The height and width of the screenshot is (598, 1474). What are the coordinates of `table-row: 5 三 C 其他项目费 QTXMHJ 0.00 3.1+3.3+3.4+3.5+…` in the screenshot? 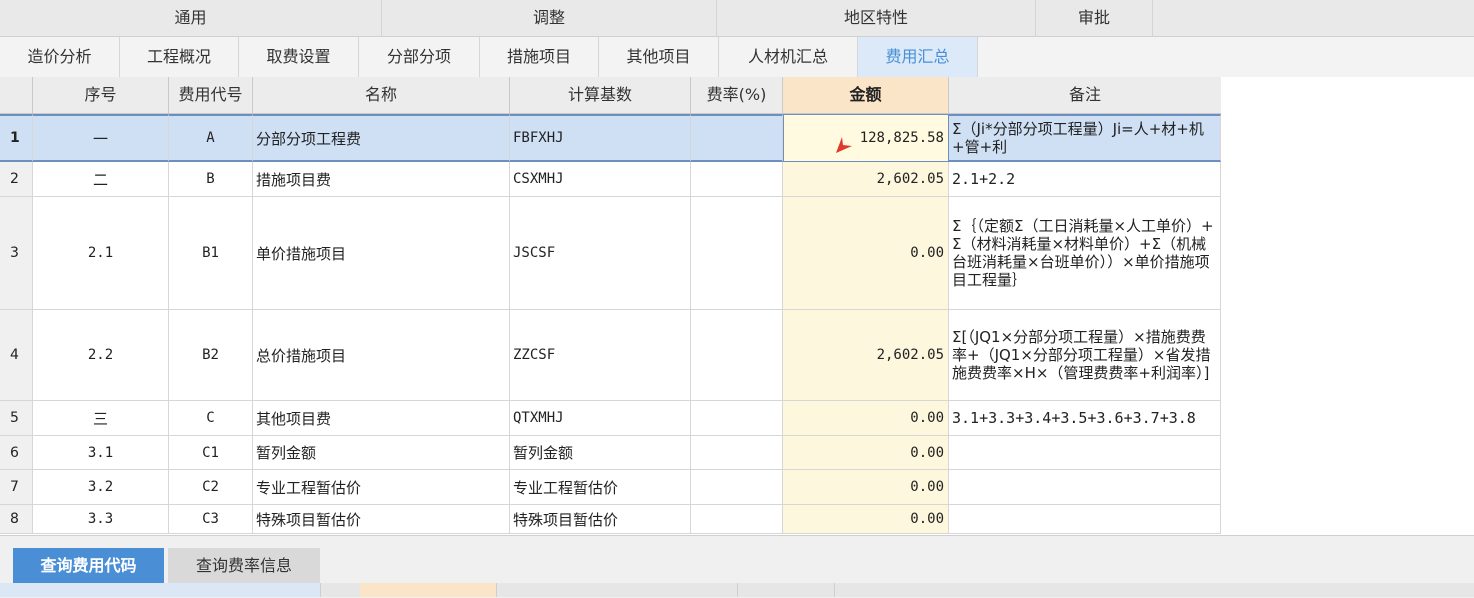 It's located at (610, 418).